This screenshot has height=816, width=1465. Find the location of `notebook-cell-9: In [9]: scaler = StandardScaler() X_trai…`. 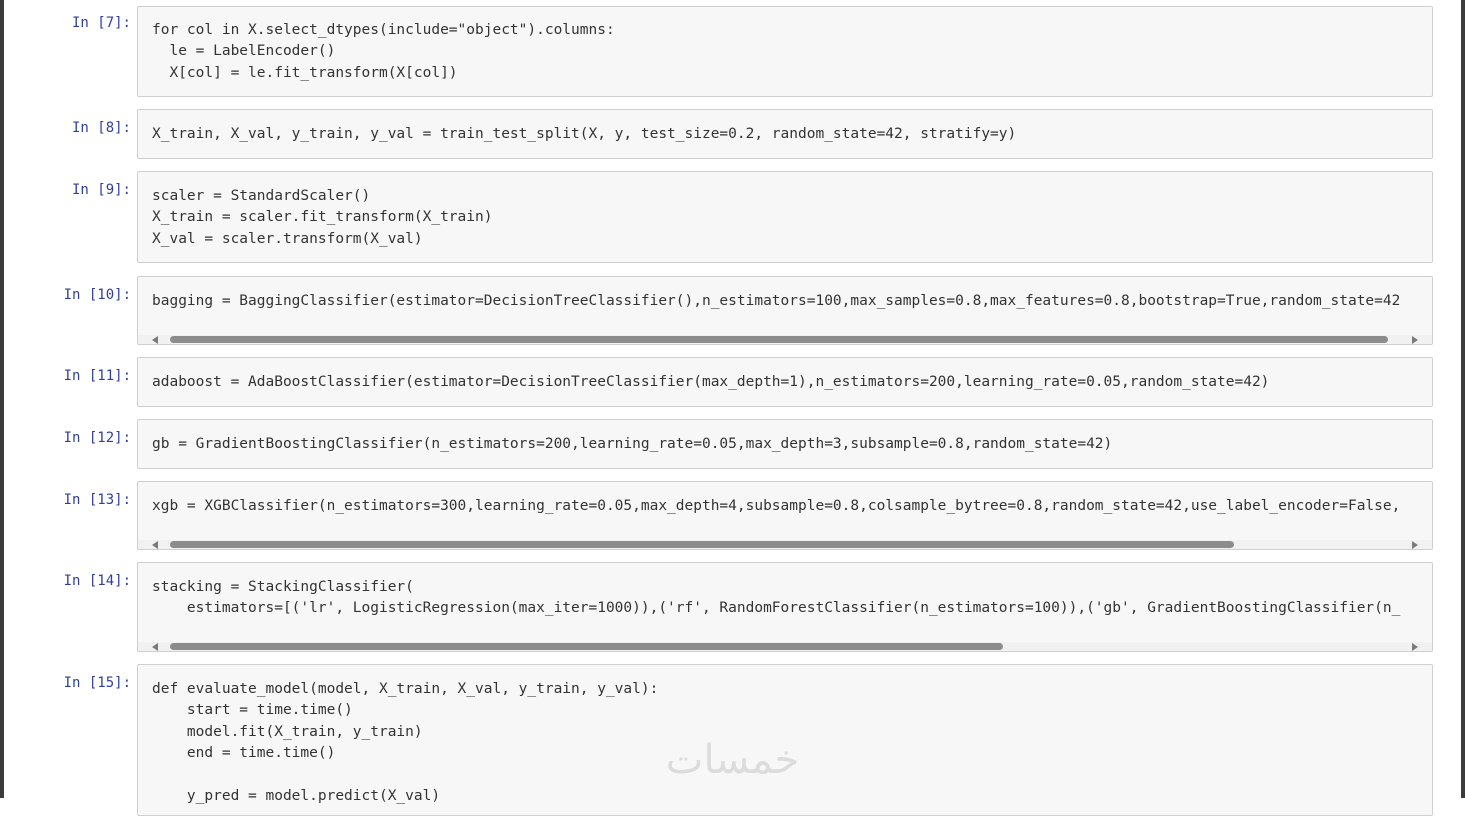

notebook-cell-9: In [9]: scaler = StandardScaler() X_trai… is located at coordinates (720, 217).